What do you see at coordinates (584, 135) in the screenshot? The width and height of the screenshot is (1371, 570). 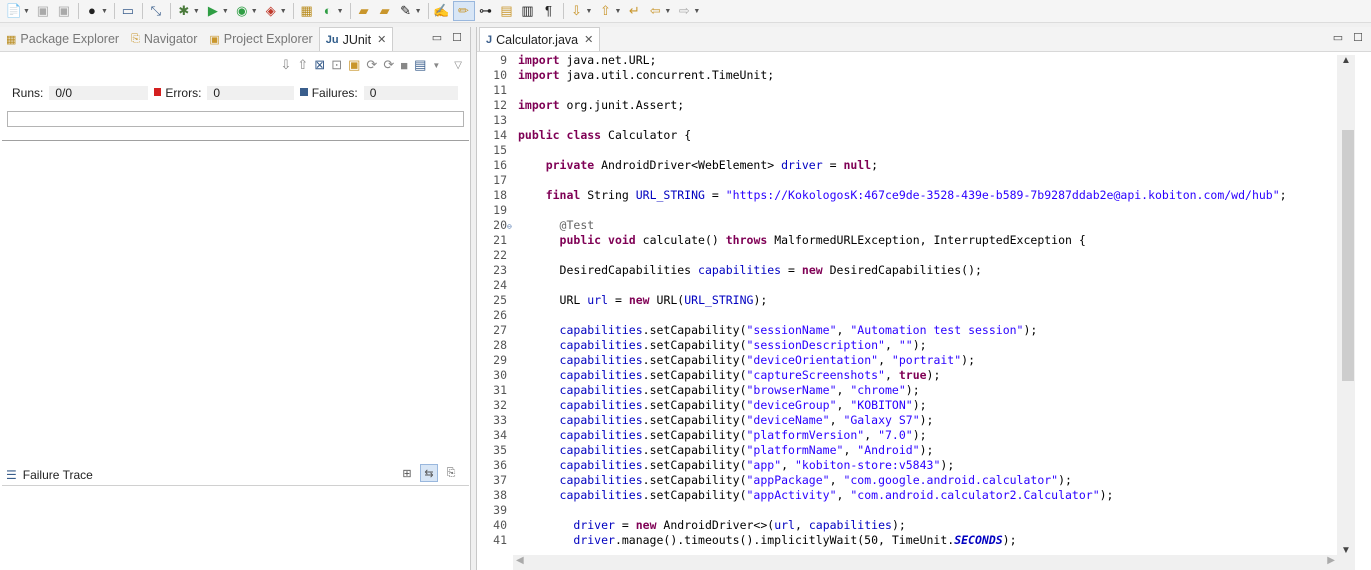 I see `code-line: 14 public class Calculator {` at bounding box center [584, 135].